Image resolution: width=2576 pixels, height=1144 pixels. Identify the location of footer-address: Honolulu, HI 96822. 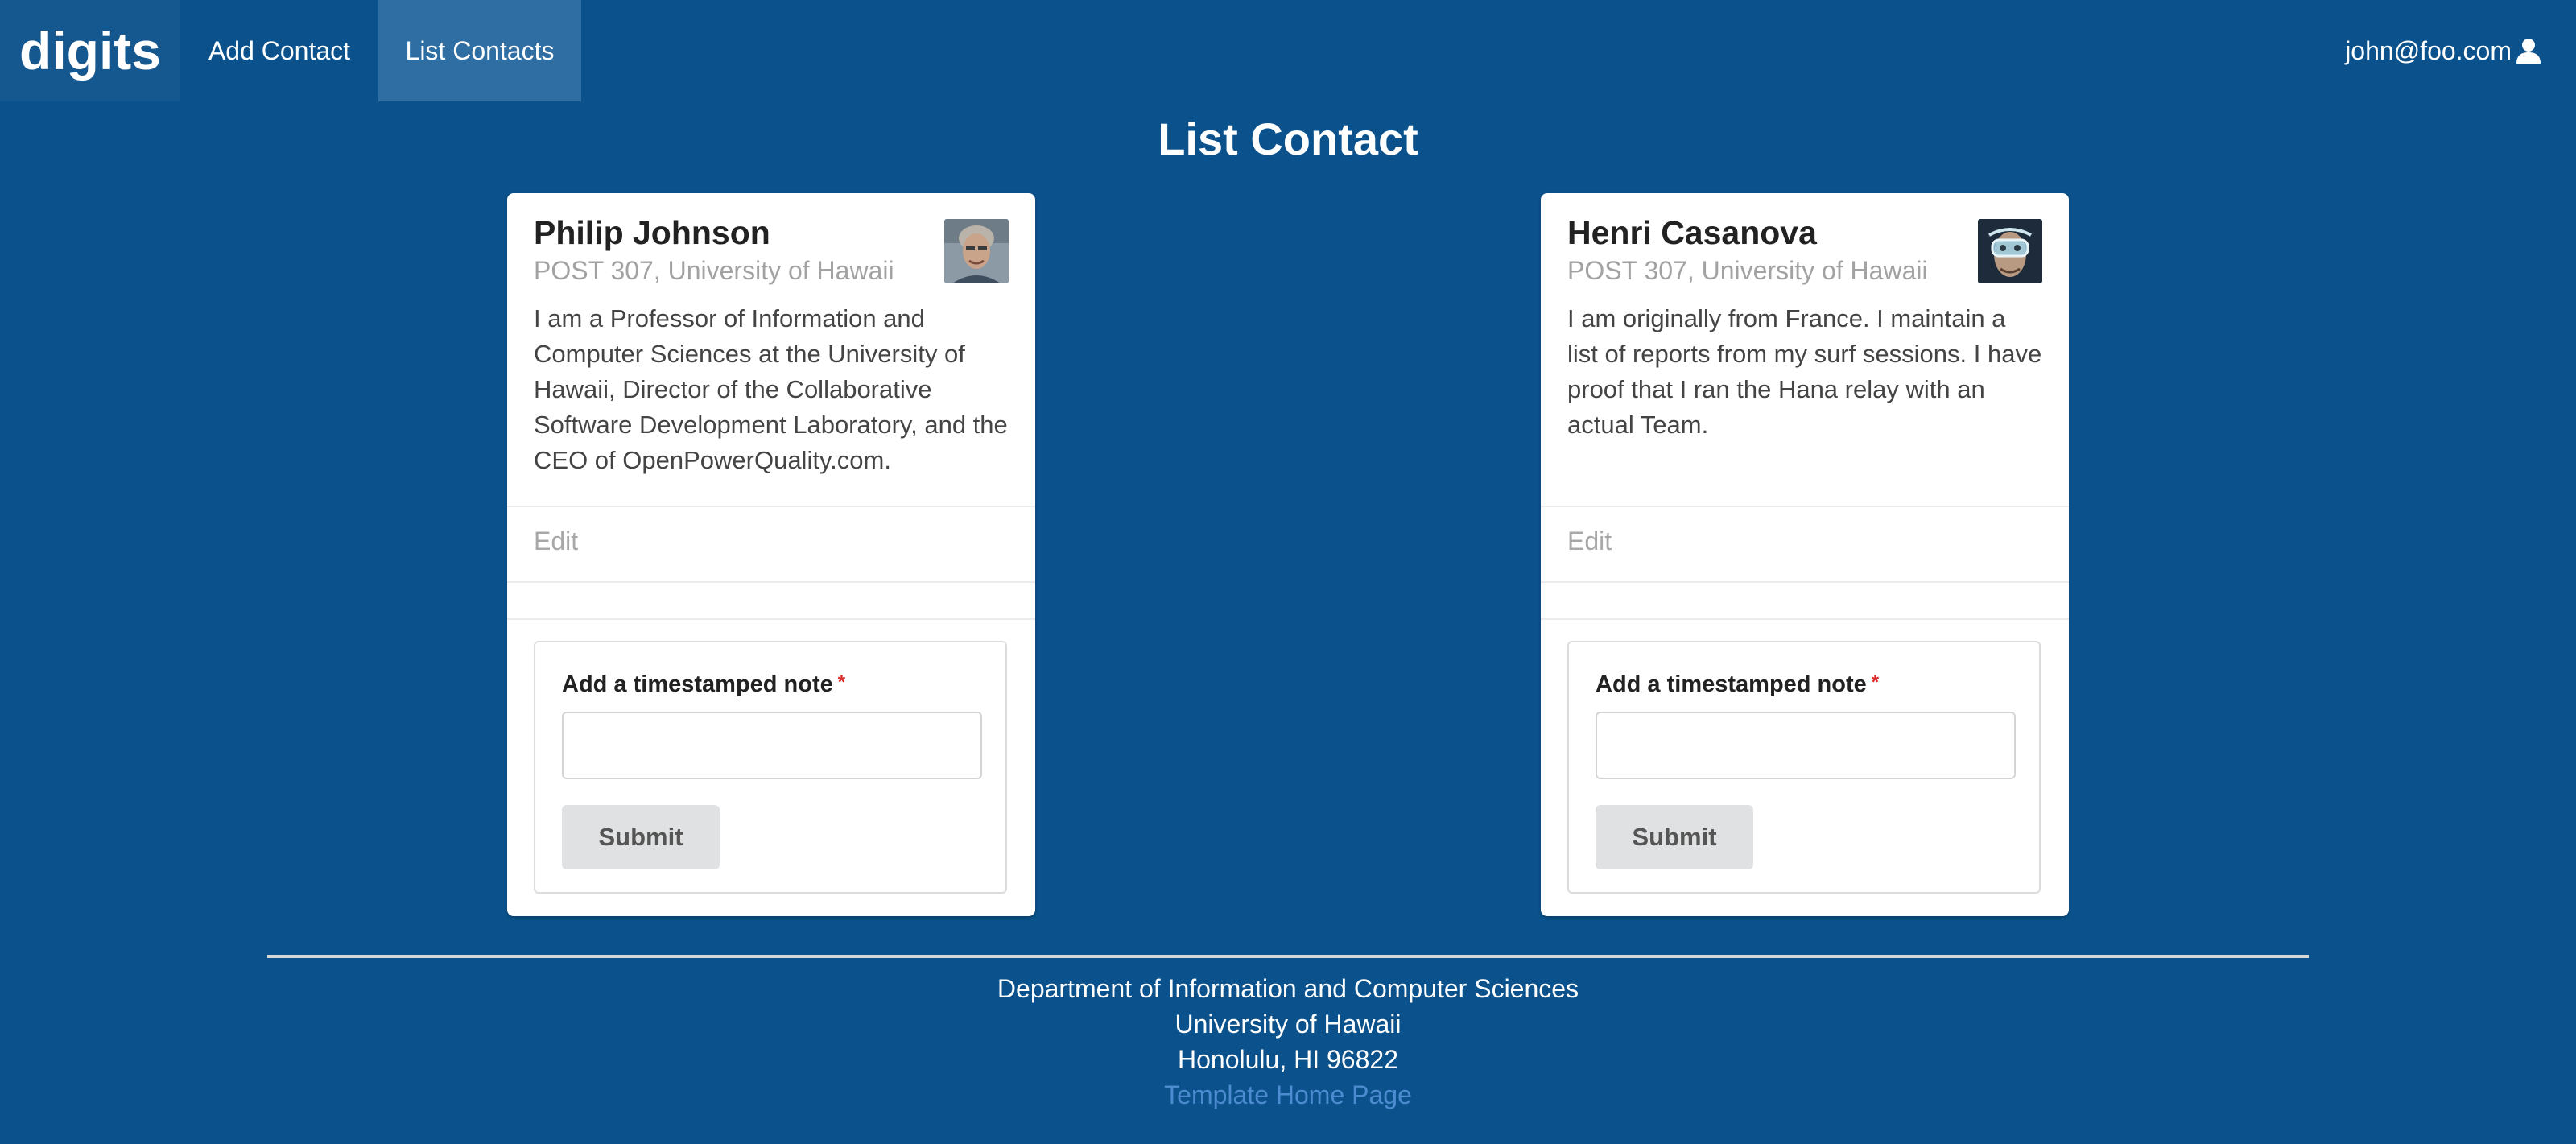
(1288, 1059).